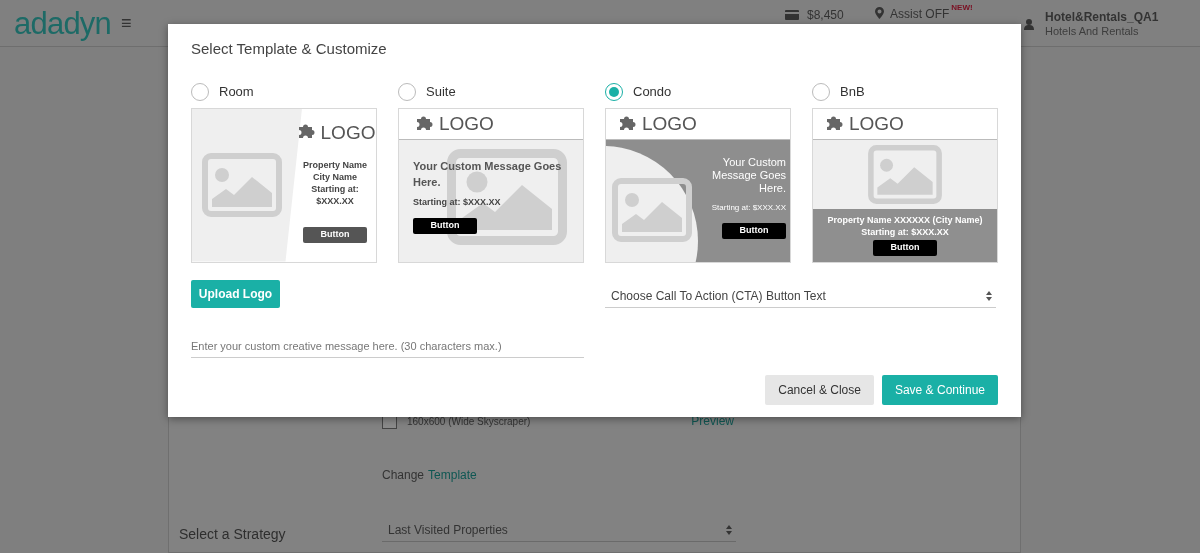 This screenshot has width=1200, height=553. What do you see at coordinates (800, 296) in the screenshot?
I see `cta-select: Choose Call To Action (CTA) Button Text` at bounding box center [800, 296].